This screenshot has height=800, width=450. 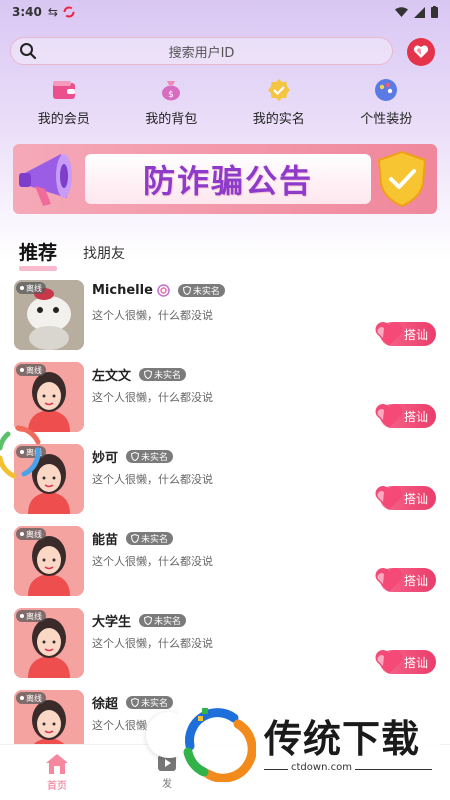 I want to click on user-name: 能苗 未实名, so click(x=133, y=538).